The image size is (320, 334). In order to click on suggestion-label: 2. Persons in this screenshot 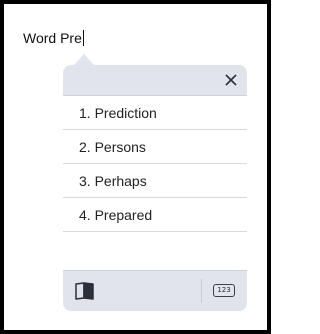, I will do `click(112, 146)`.